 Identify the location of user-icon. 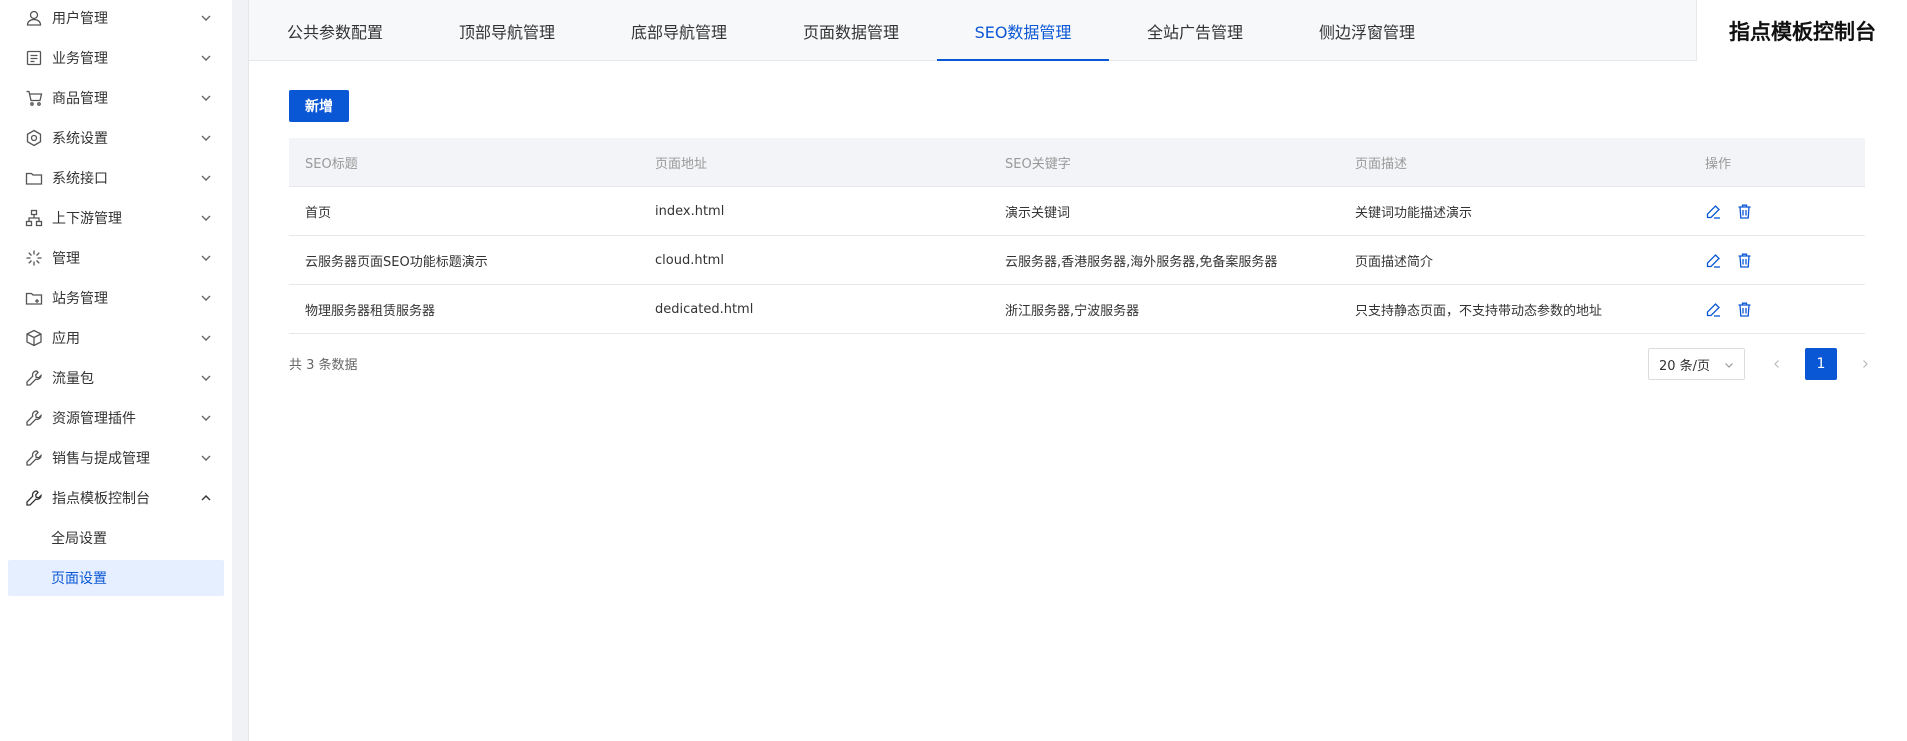
(34, 18).